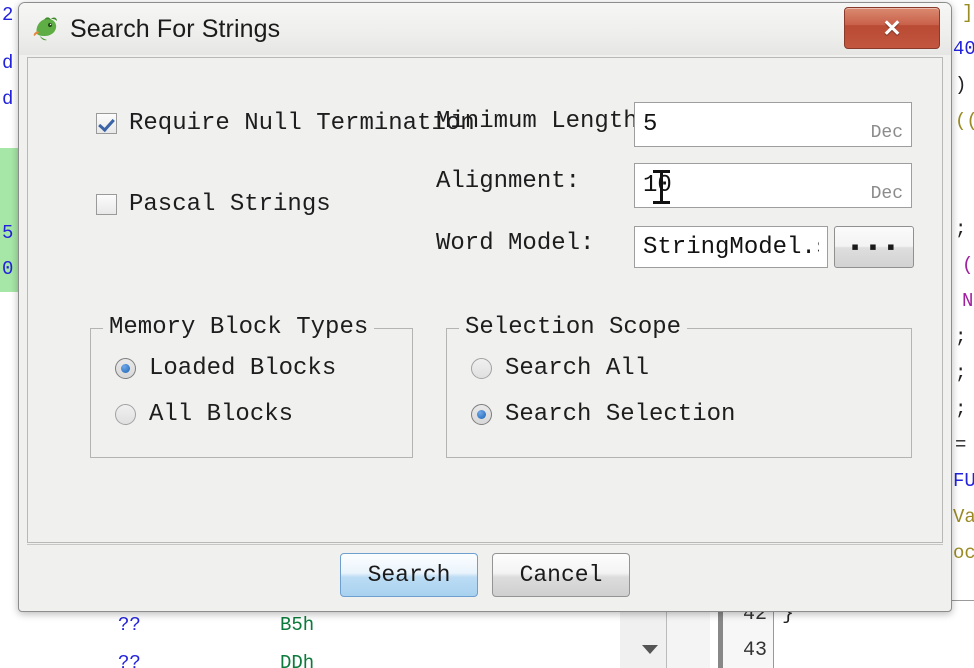 The height and width of the screenshot is (668, 974). Describe the element at coordinates (968, 301) in the screenshot. I see `bg-right-fragment: N` at that location.